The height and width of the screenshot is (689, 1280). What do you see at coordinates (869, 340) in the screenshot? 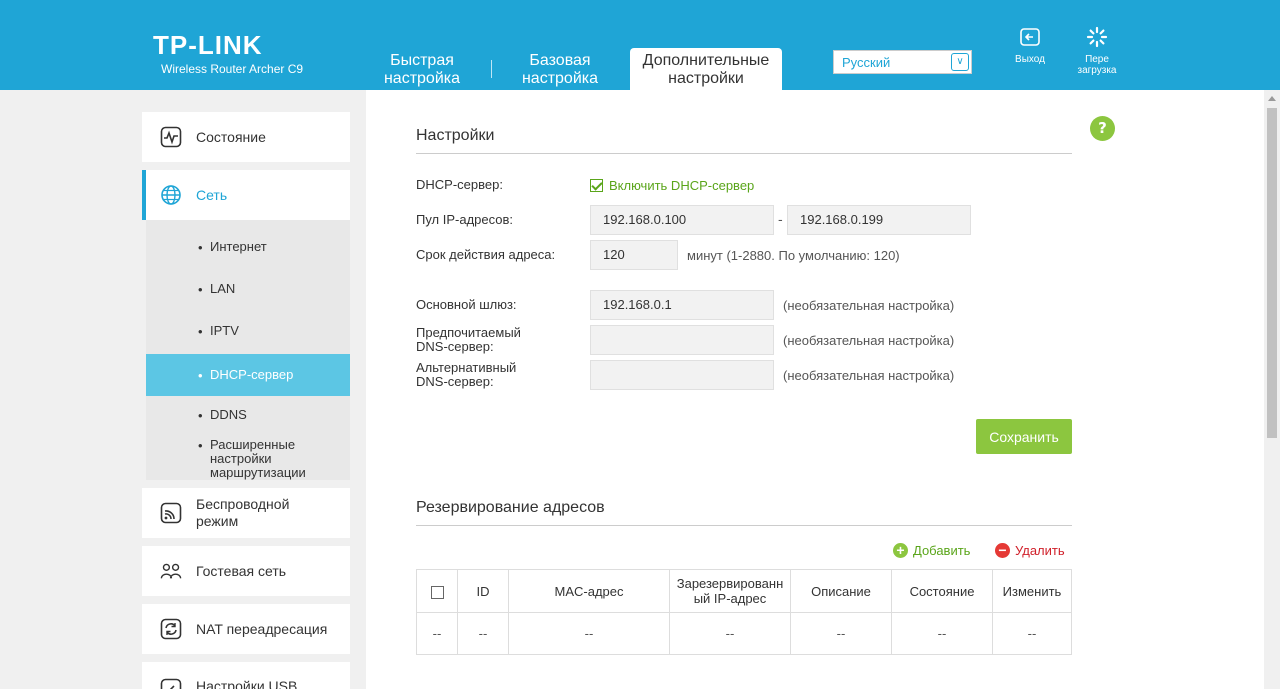
I see `primary-dns-optional-note: (необязательная настройка)` at bounding box center [869, 340].